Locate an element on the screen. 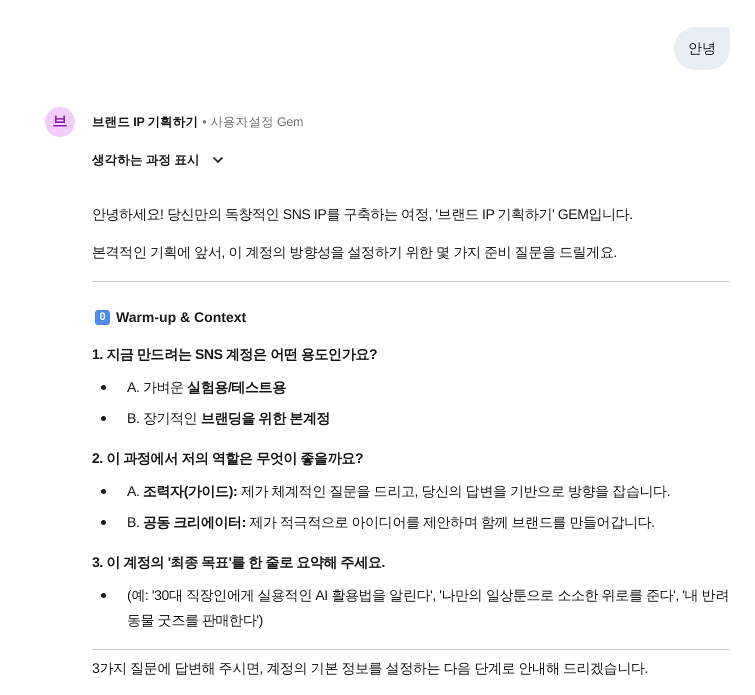 Image resolution: width=755 pixels, height=695 pixels. paragraph: 안녕하세요! 당신만의 독창적인 SNS IP를 구축하는 여정, '브랜드 IP 기획하기' GEM입니다. is located at coordinates (363, 214).